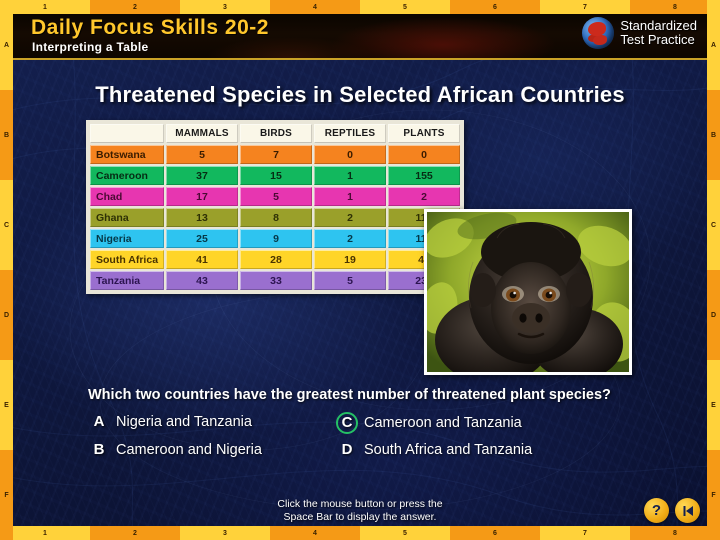 This screenshot has height=540, width=720. Describe the element at coordinates (150, 27) in the screenshot. I see `page-title: Daily Focus Skills 20-2` at that location.